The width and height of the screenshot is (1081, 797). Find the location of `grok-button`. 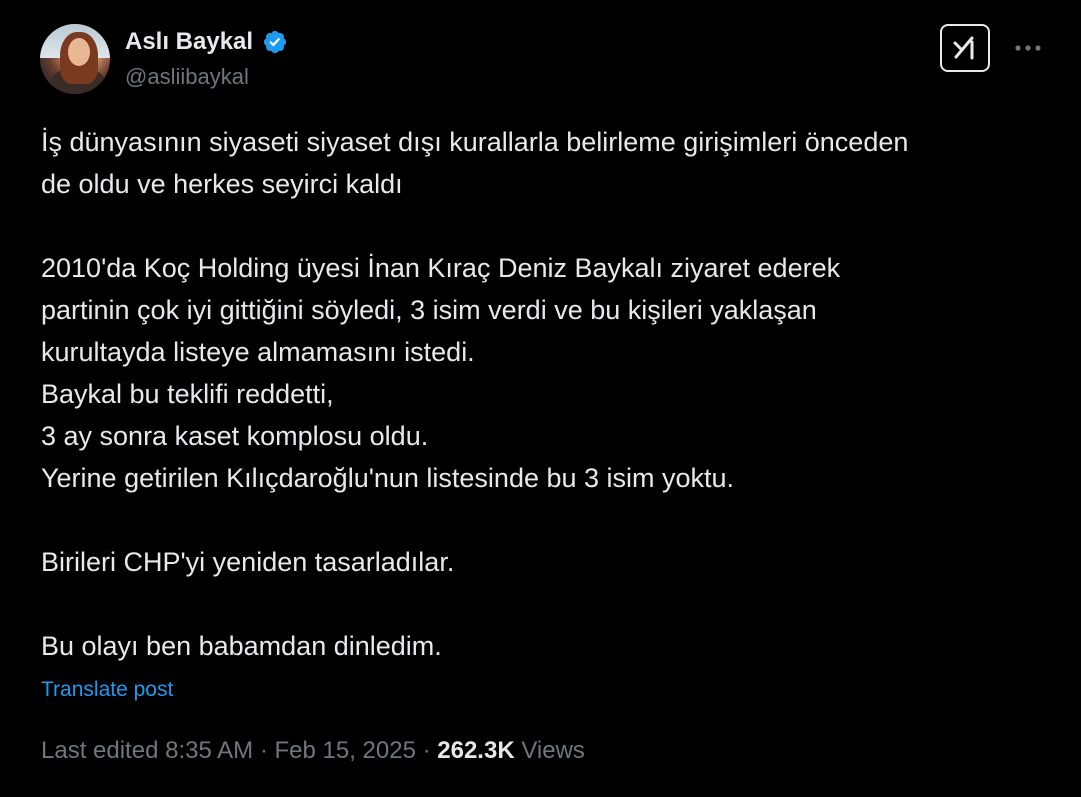

grok-button is located at coordinates (965, 48).